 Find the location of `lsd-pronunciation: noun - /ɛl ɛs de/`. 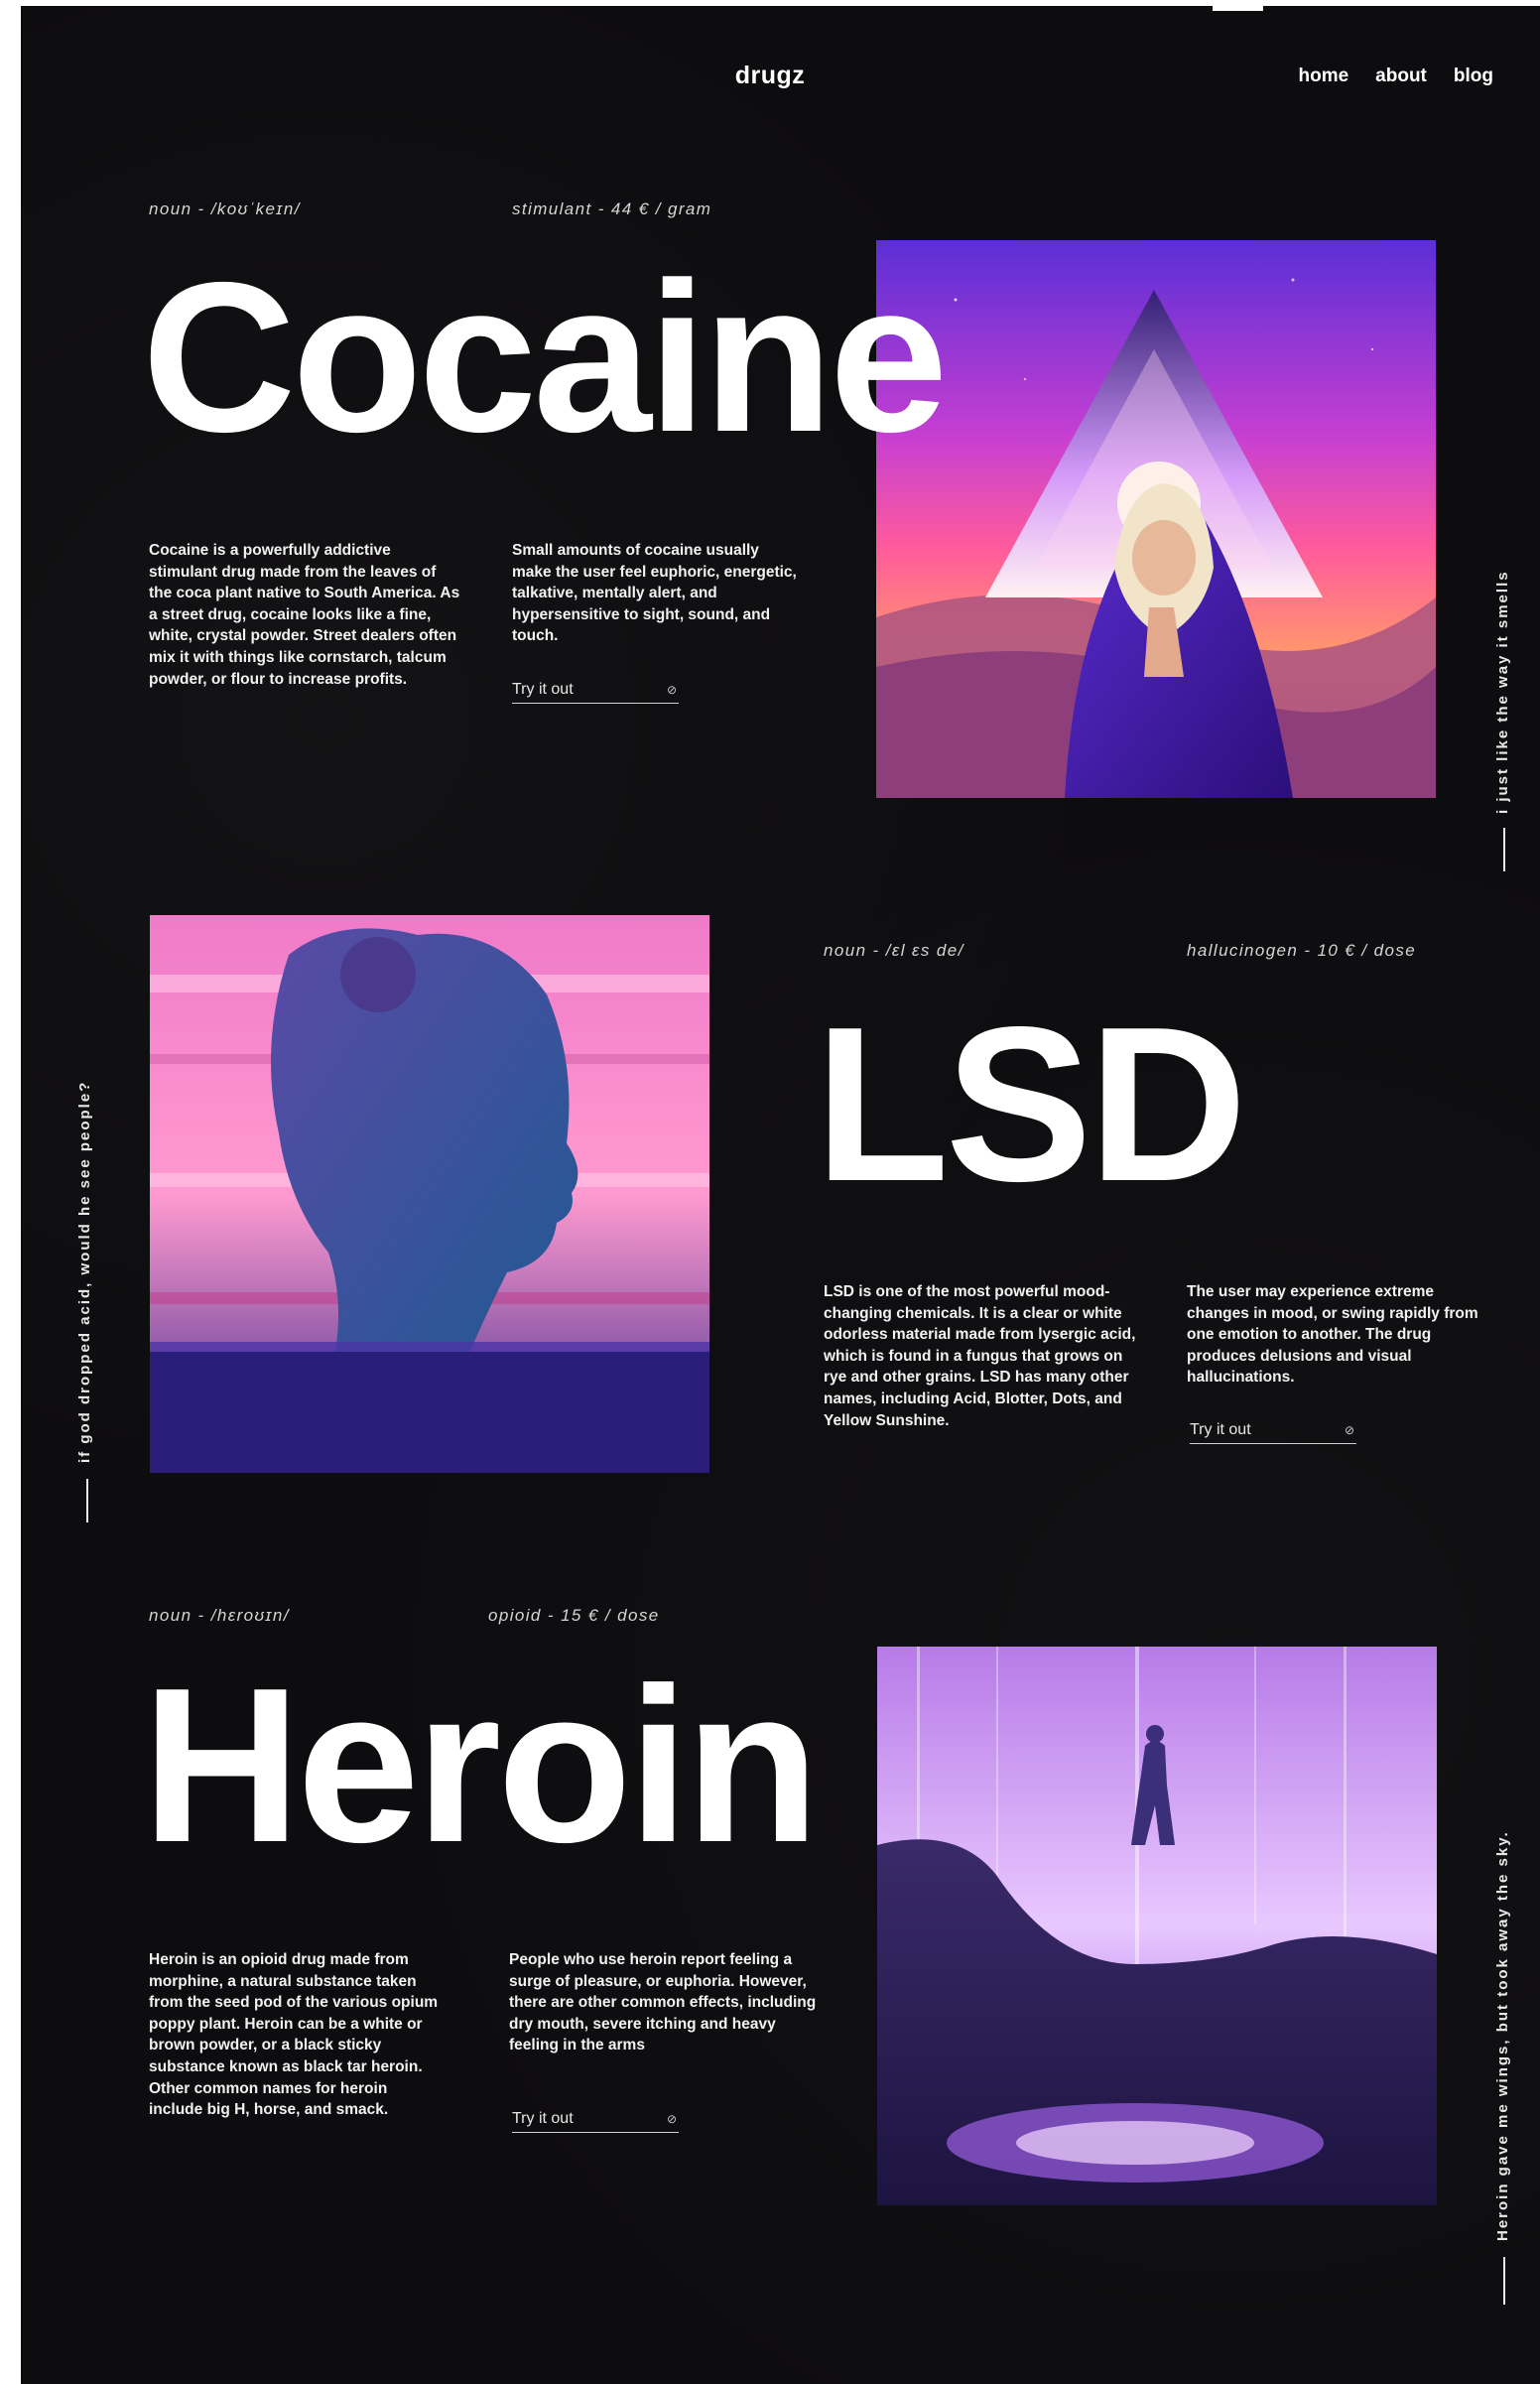

lsd-pronunciation: noun - /ɛl ɛs de/ is located at coordinates (894, 951).